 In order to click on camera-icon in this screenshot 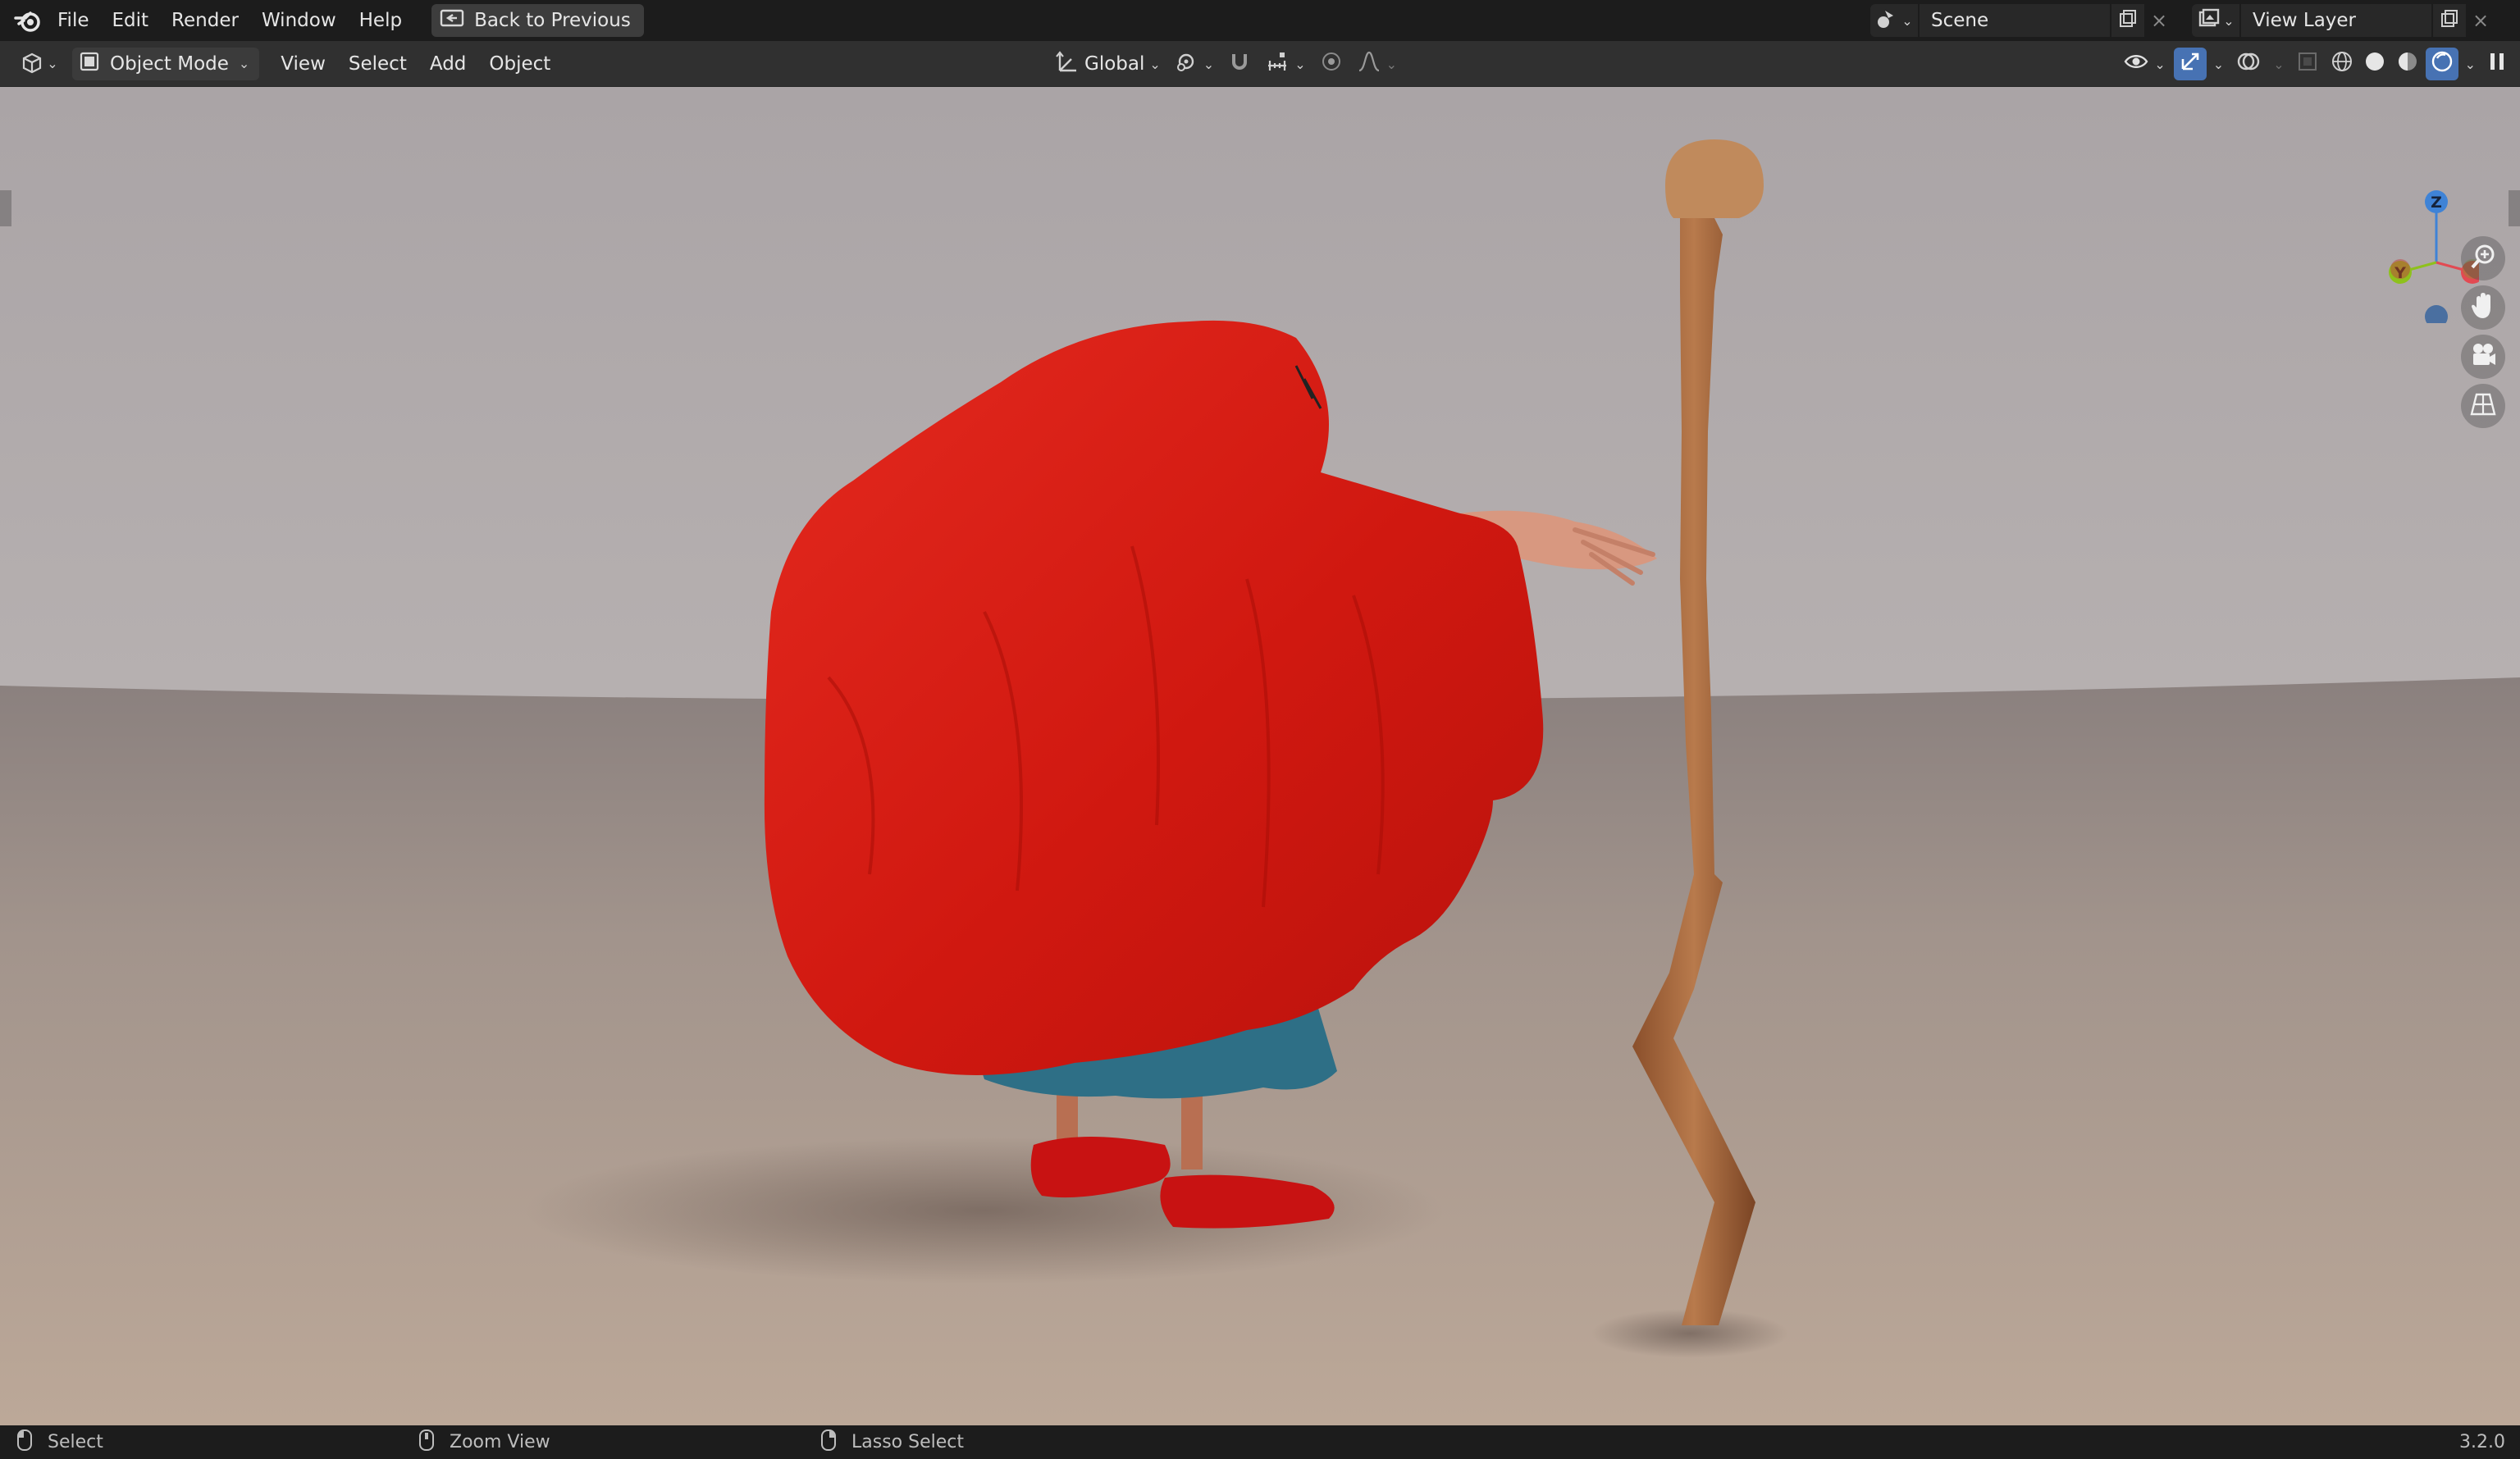, I will do `click(2483, 357)`.